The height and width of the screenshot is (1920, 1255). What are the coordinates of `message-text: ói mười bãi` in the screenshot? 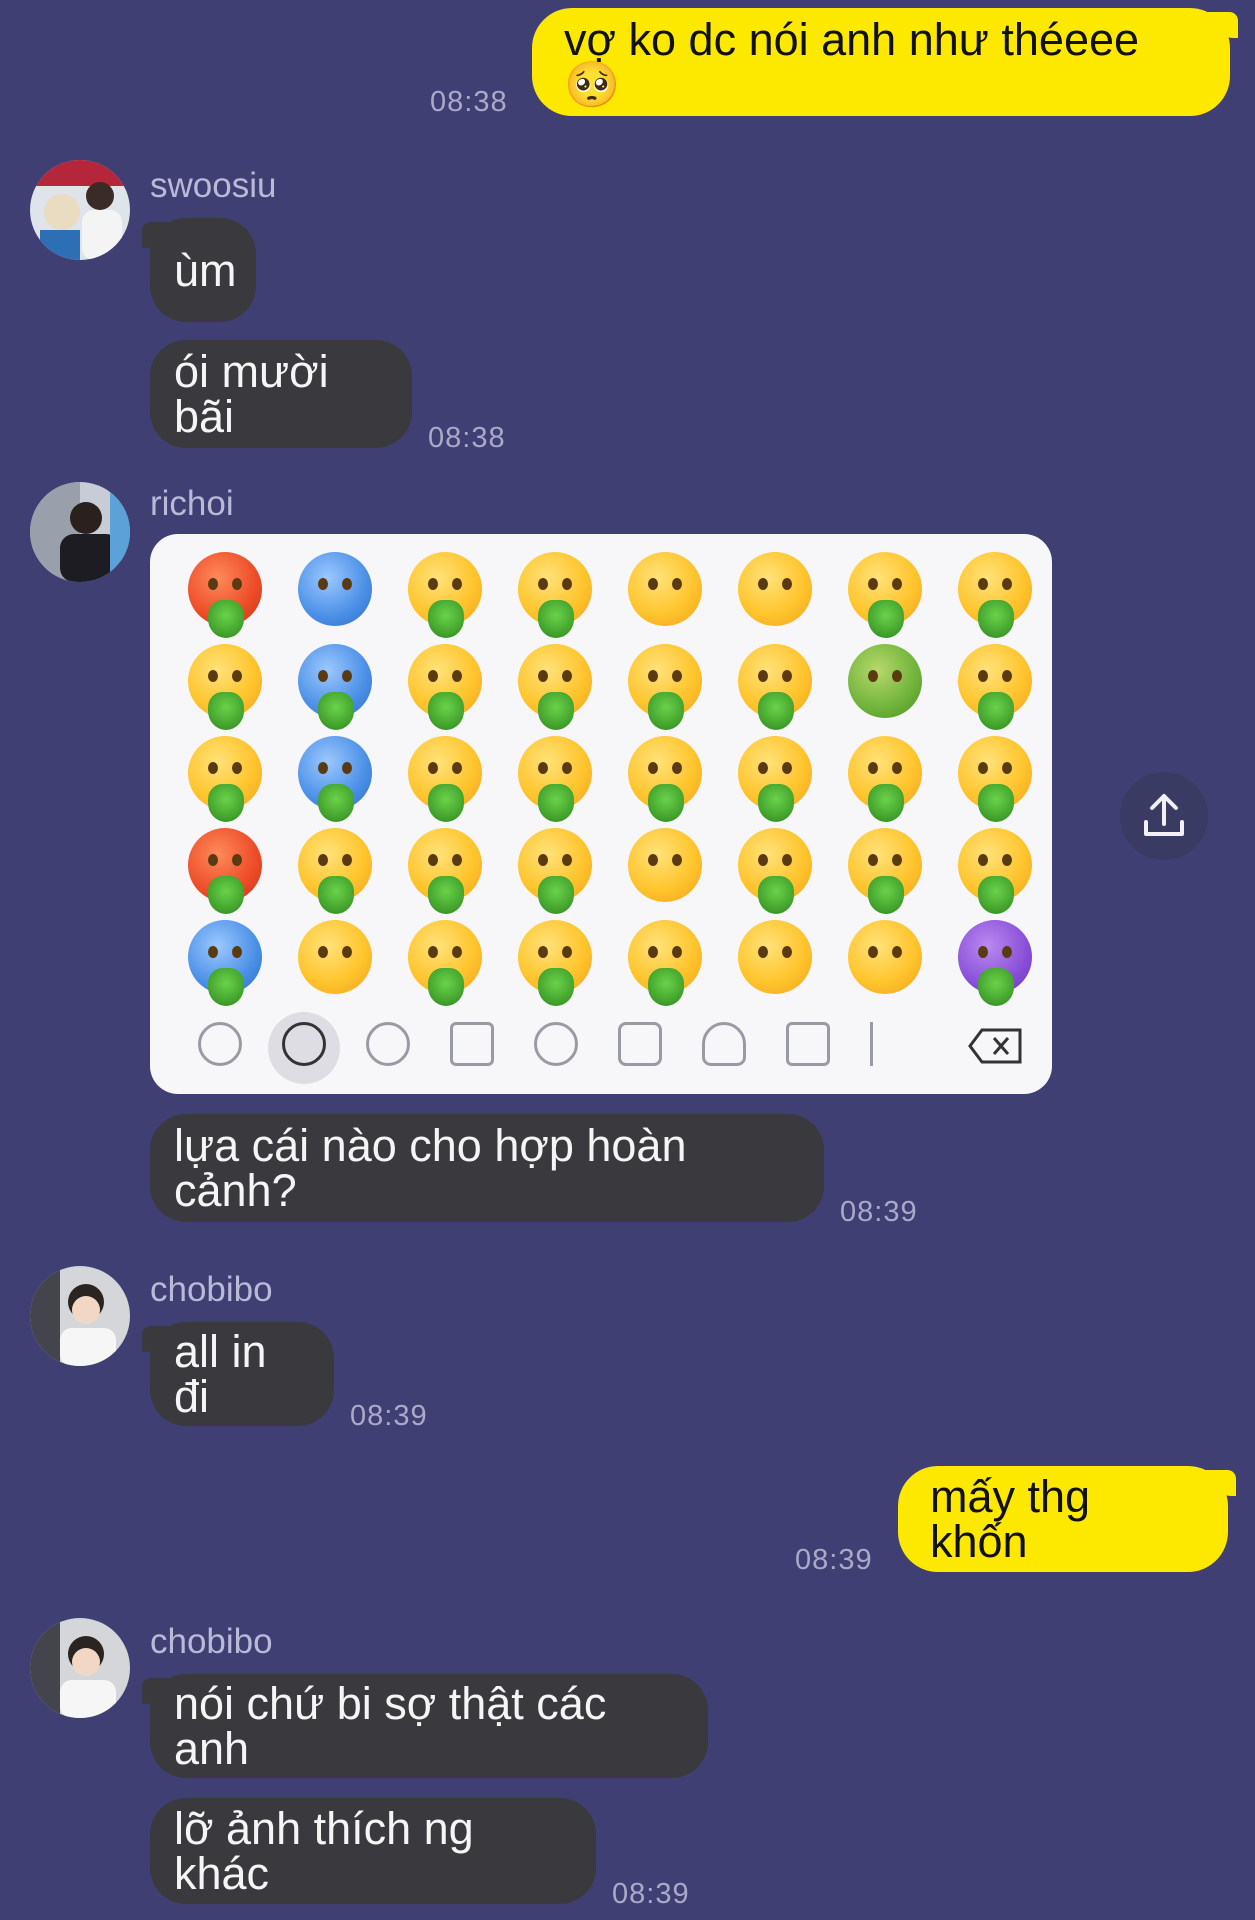 It's located at (251, 394).